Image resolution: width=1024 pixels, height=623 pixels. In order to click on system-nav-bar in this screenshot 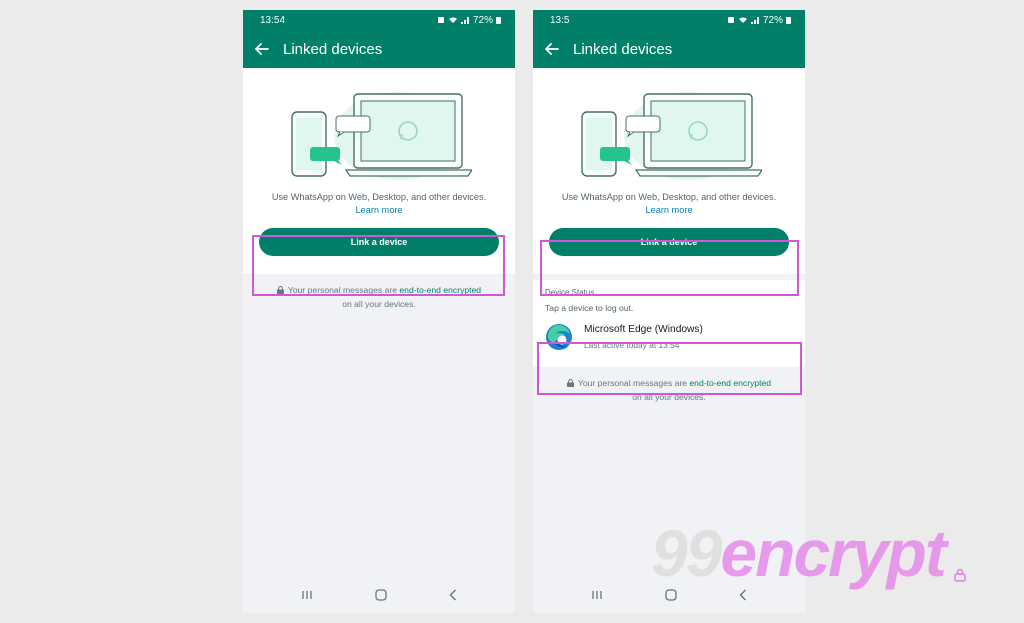, I will do `click(379, 595)`.